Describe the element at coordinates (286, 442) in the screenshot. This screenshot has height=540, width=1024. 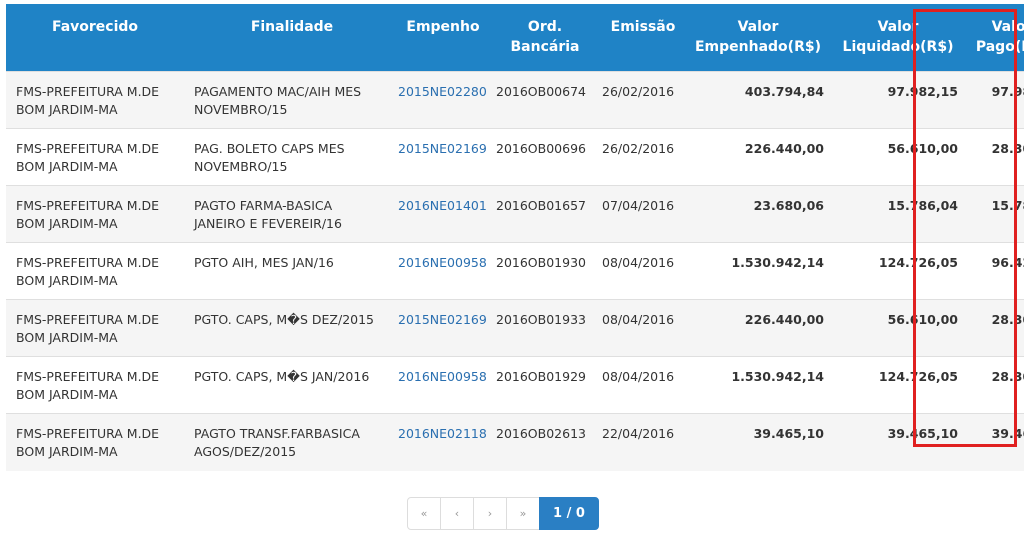
I see `cell-finalidade: PAGTO TRANSF.FARBASICA AGOS/DEZ/2015` at that location.